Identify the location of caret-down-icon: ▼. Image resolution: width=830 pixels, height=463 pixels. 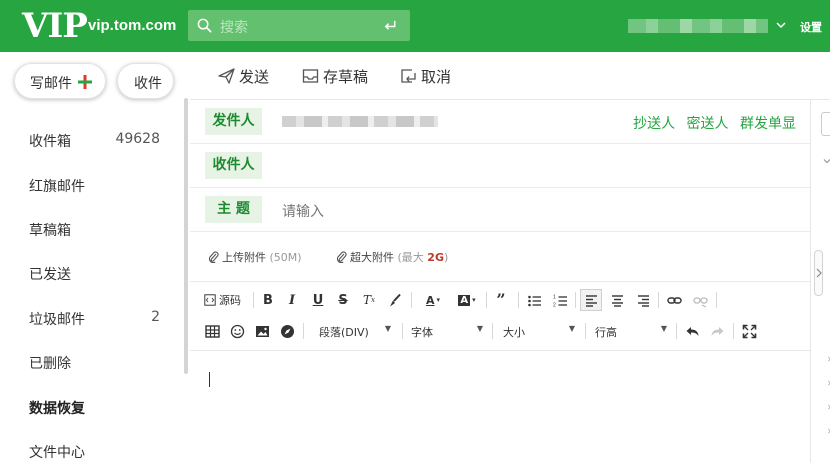
(663, 328).